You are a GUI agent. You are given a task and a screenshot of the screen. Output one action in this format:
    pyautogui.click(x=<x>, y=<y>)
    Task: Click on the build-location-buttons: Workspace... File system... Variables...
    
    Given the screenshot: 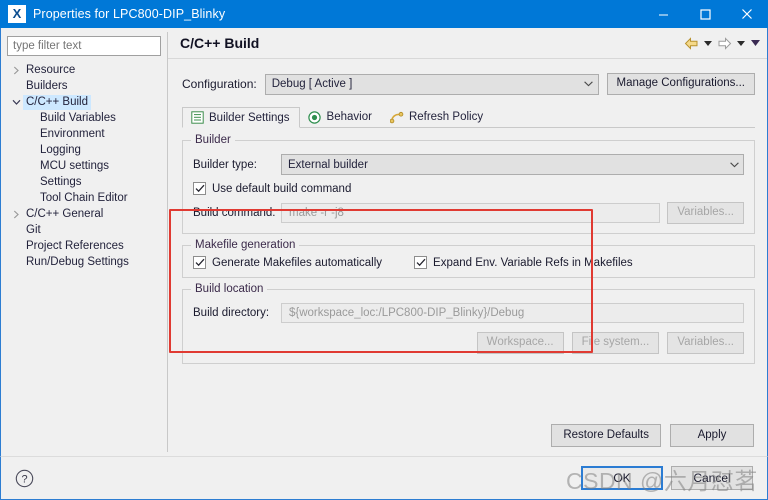 What is the action you would take?
    pyautogui.click(x=468, y=343)
    